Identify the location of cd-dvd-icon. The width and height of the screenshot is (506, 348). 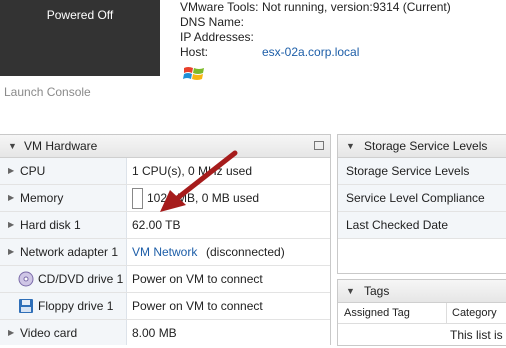
(26, 279).